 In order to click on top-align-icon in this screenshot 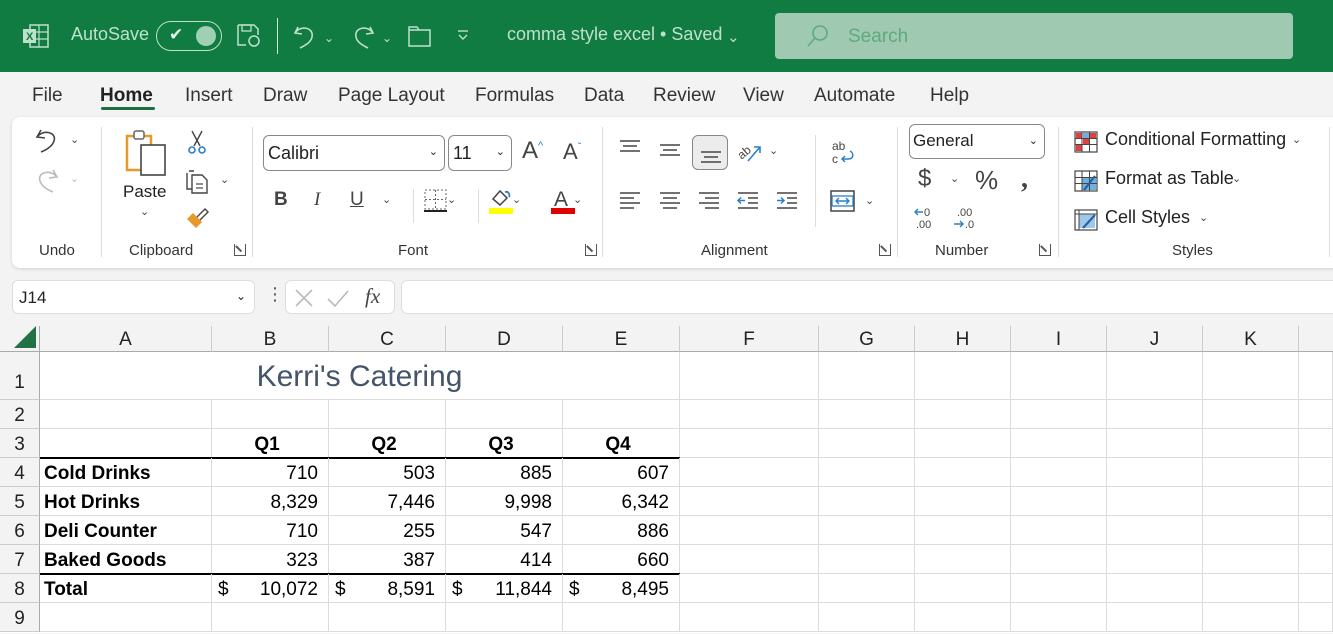, I will do `click(630, 148)`.